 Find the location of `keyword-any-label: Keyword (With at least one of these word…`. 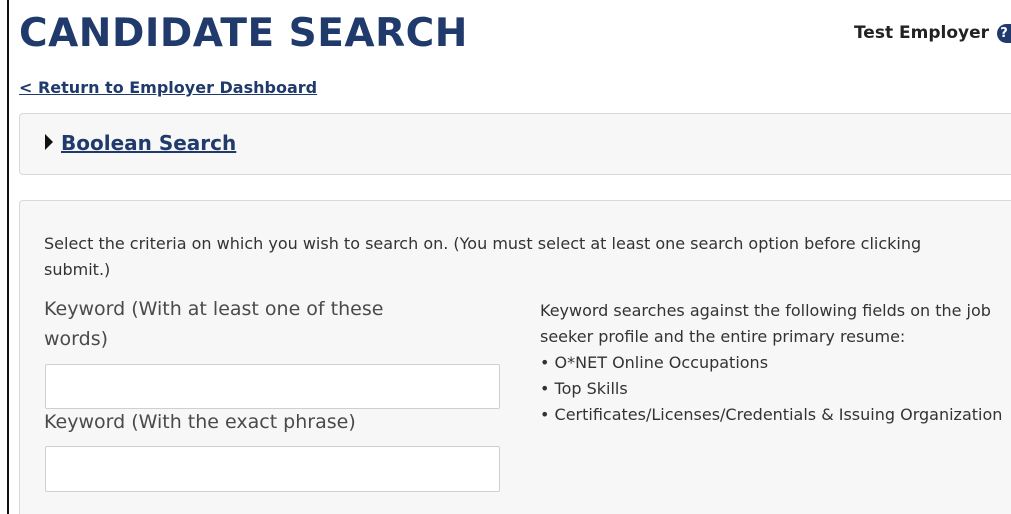

keyword-any-label: Keyword (With at least one of these word… is located at coordinates (214, 324).